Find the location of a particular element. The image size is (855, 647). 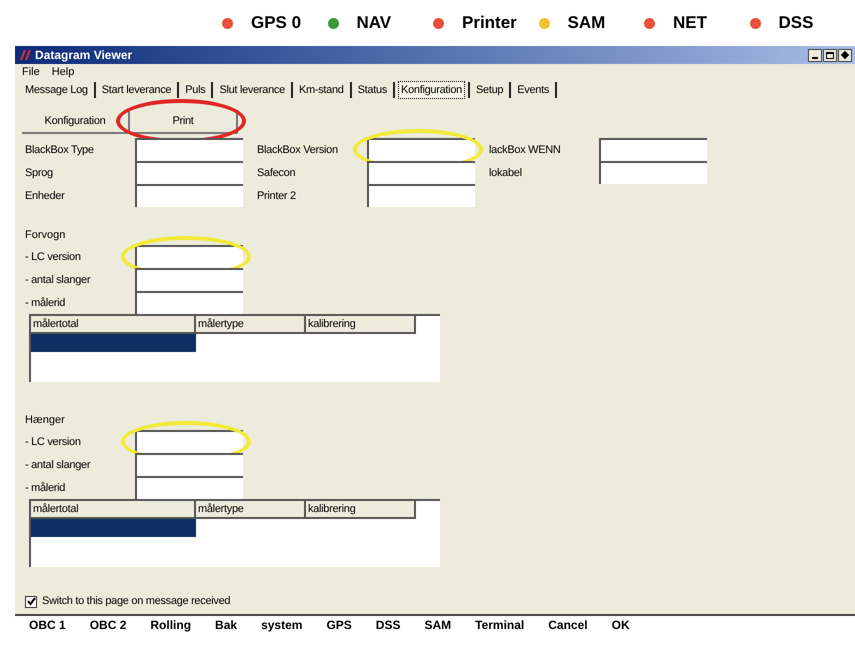

bottom-button: OBC 2 is located at coordinates (108, 625).